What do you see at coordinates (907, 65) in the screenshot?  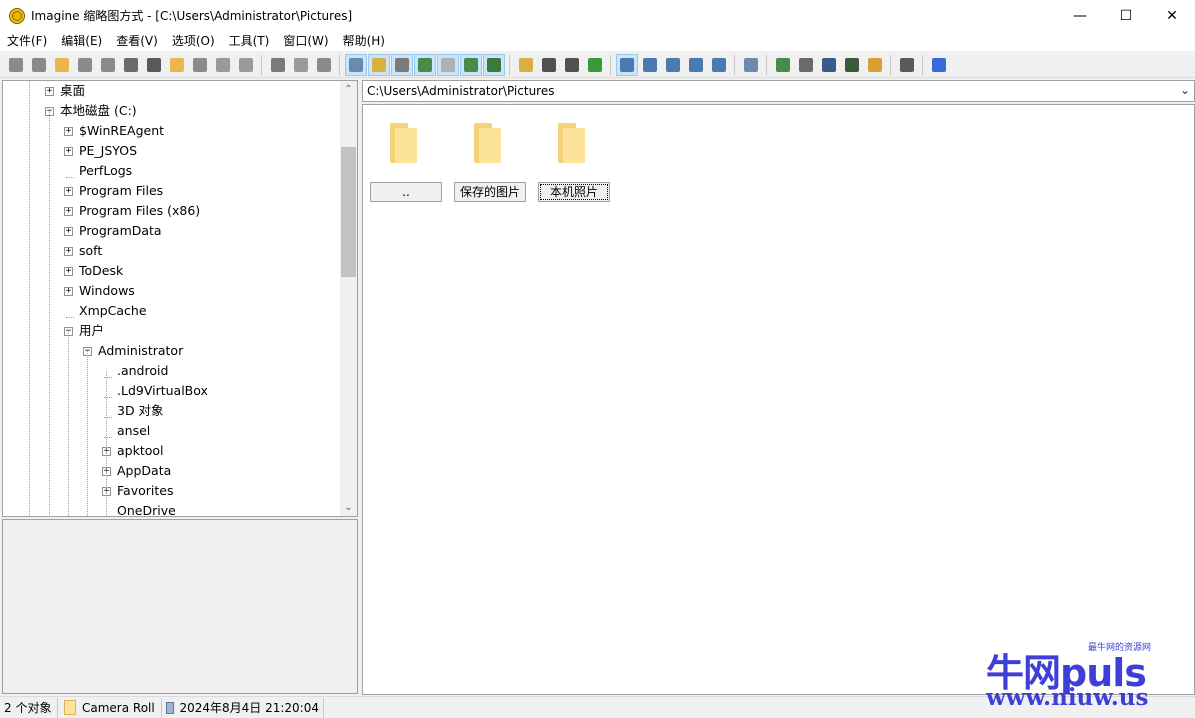 I see `pen-button` at bounding box center [907, 65].